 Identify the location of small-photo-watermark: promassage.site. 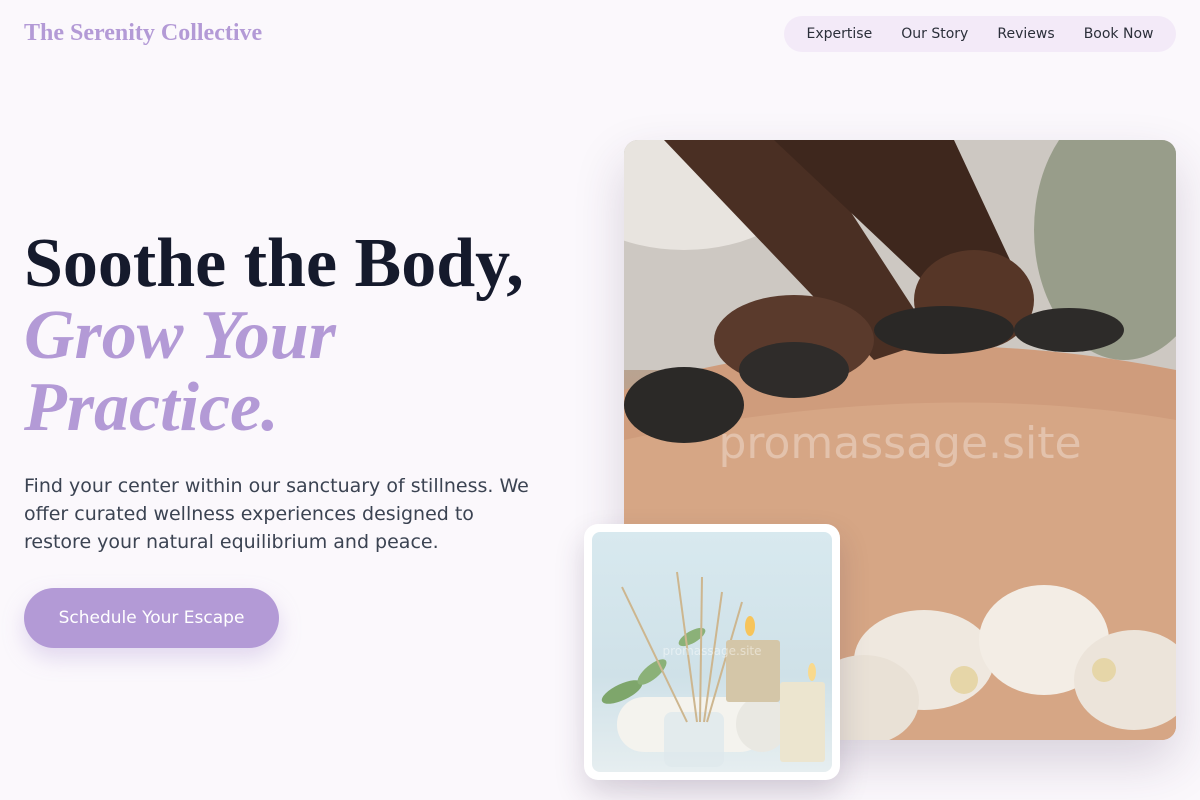
(712, 651).